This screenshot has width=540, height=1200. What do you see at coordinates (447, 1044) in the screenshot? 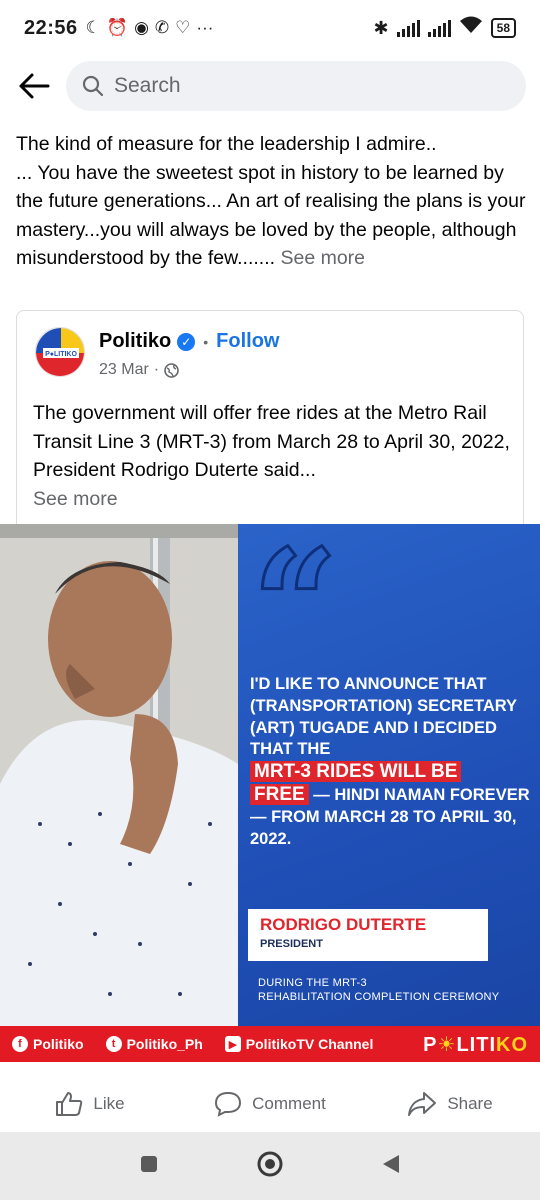
I see `sun-icon: ☀` at bounding box center [447, 1044].